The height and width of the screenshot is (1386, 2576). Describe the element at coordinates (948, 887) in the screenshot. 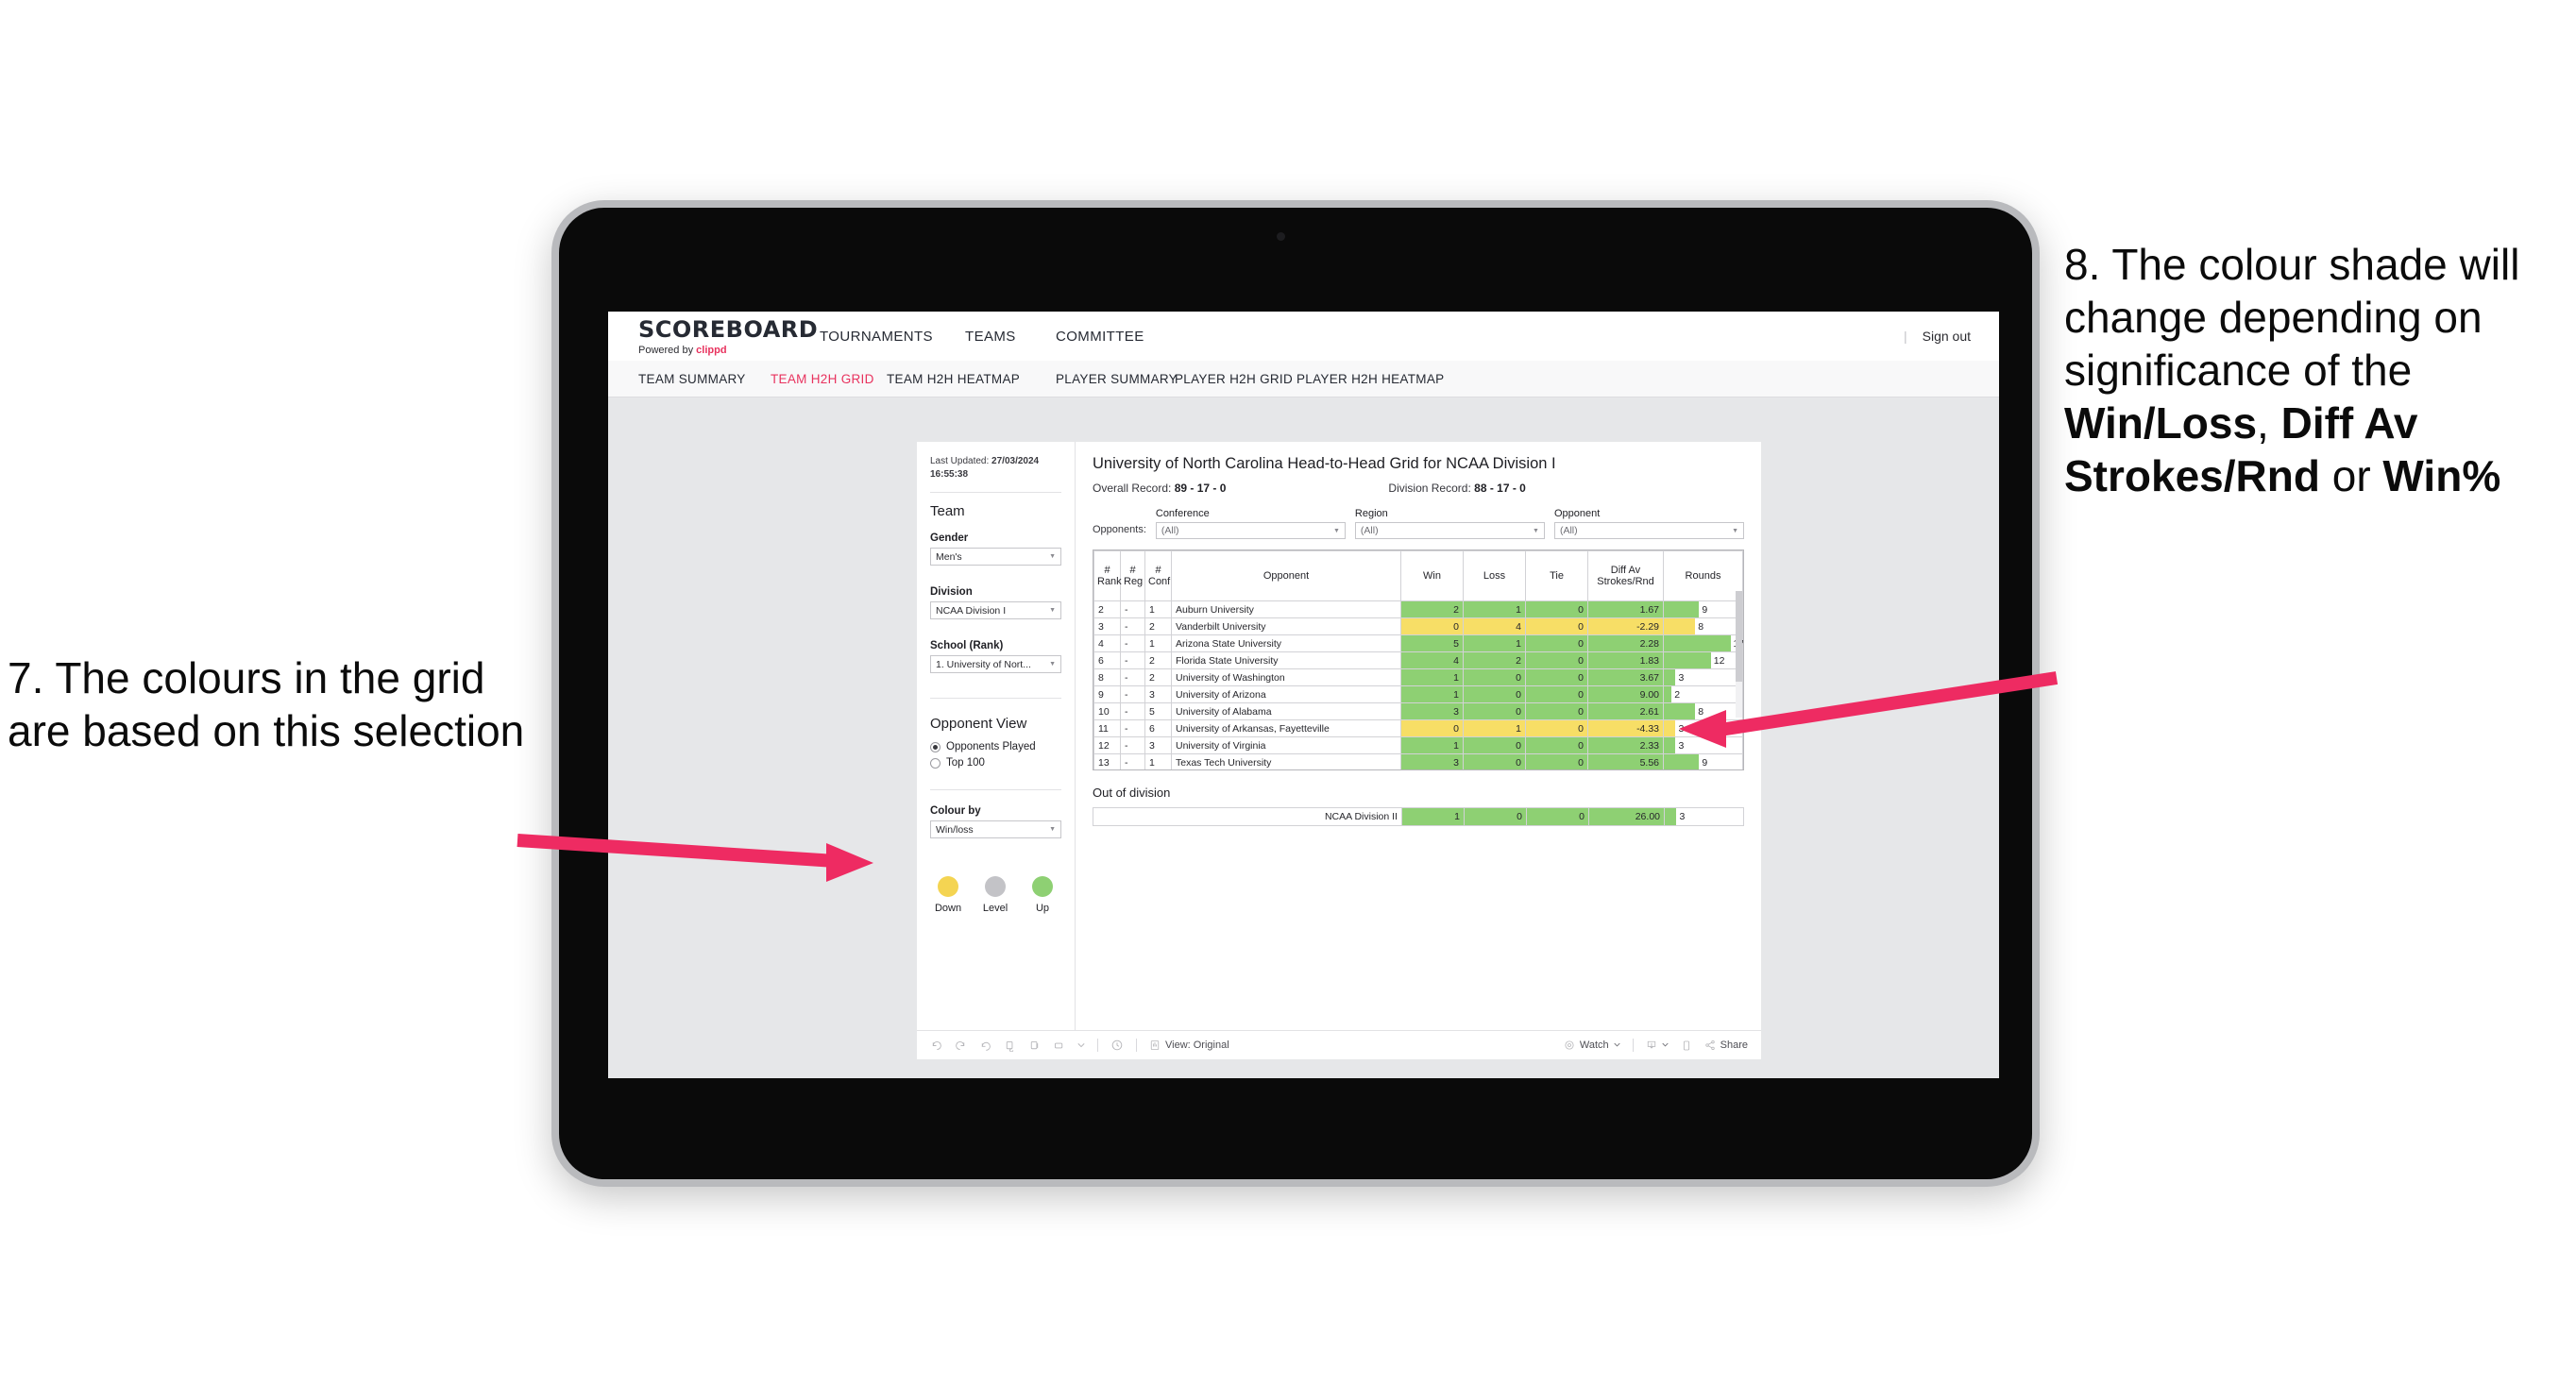

I see `legend-dot-down` at that location.